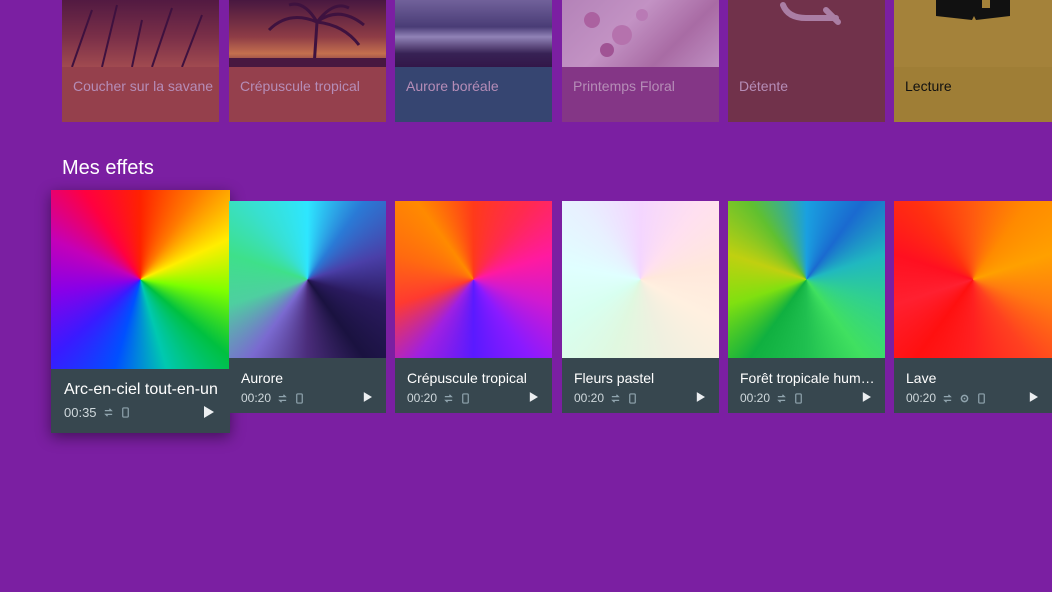 The height and width of the screenshot is (592, 1052). Describe the element at coordinates (616, 33) in the screenshot. I see `flowers-illustration` at that location.